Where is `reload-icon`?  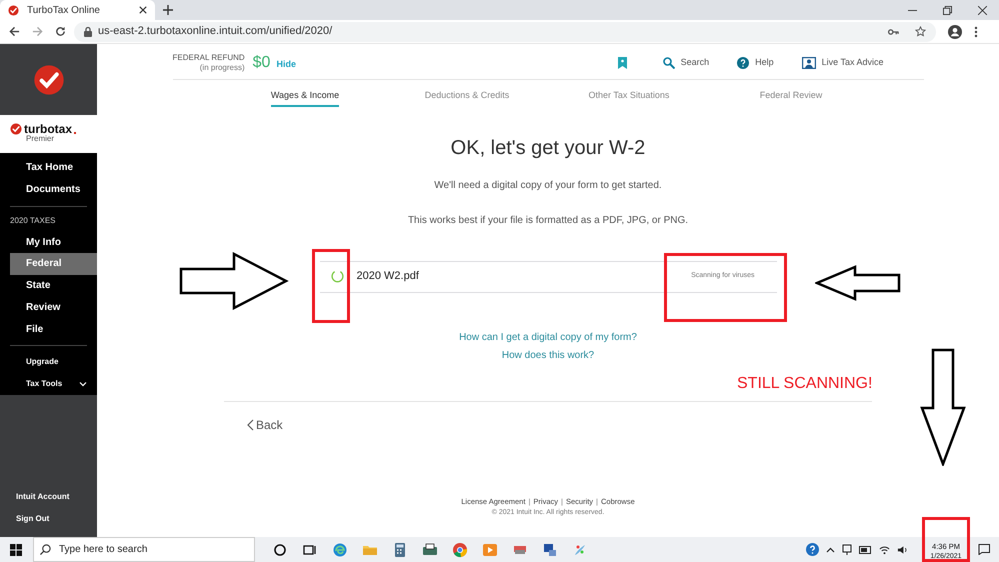
reload-icon is located at coordinates (60, 31).